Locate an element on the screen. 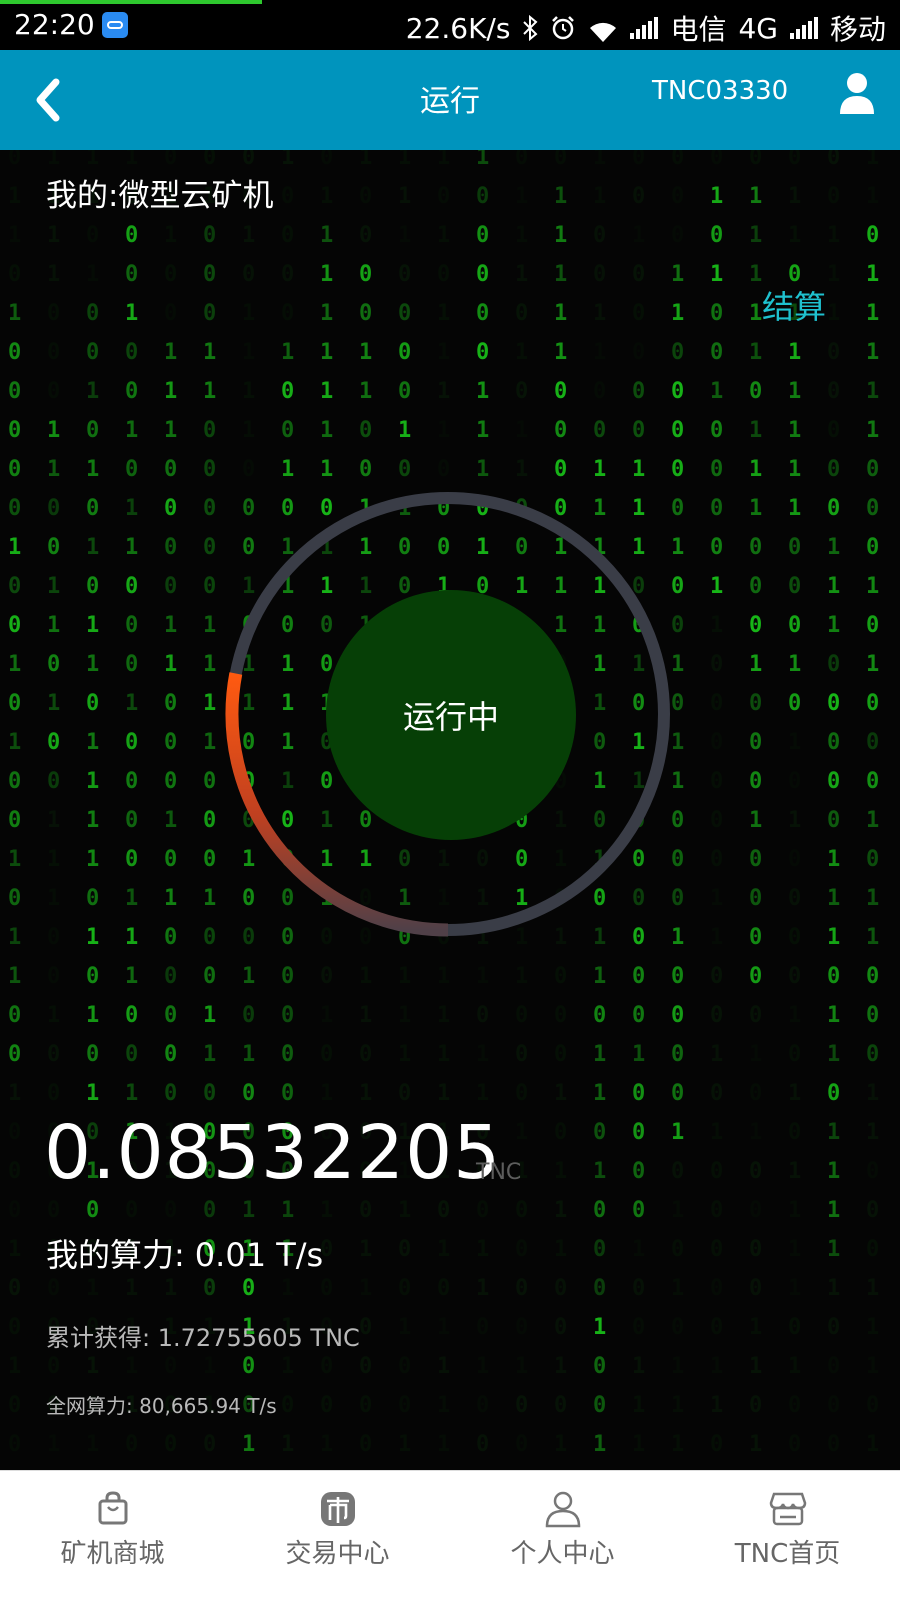 This screenshot has height=1601, width=900. user-icon is located at coordinates (857, 94).